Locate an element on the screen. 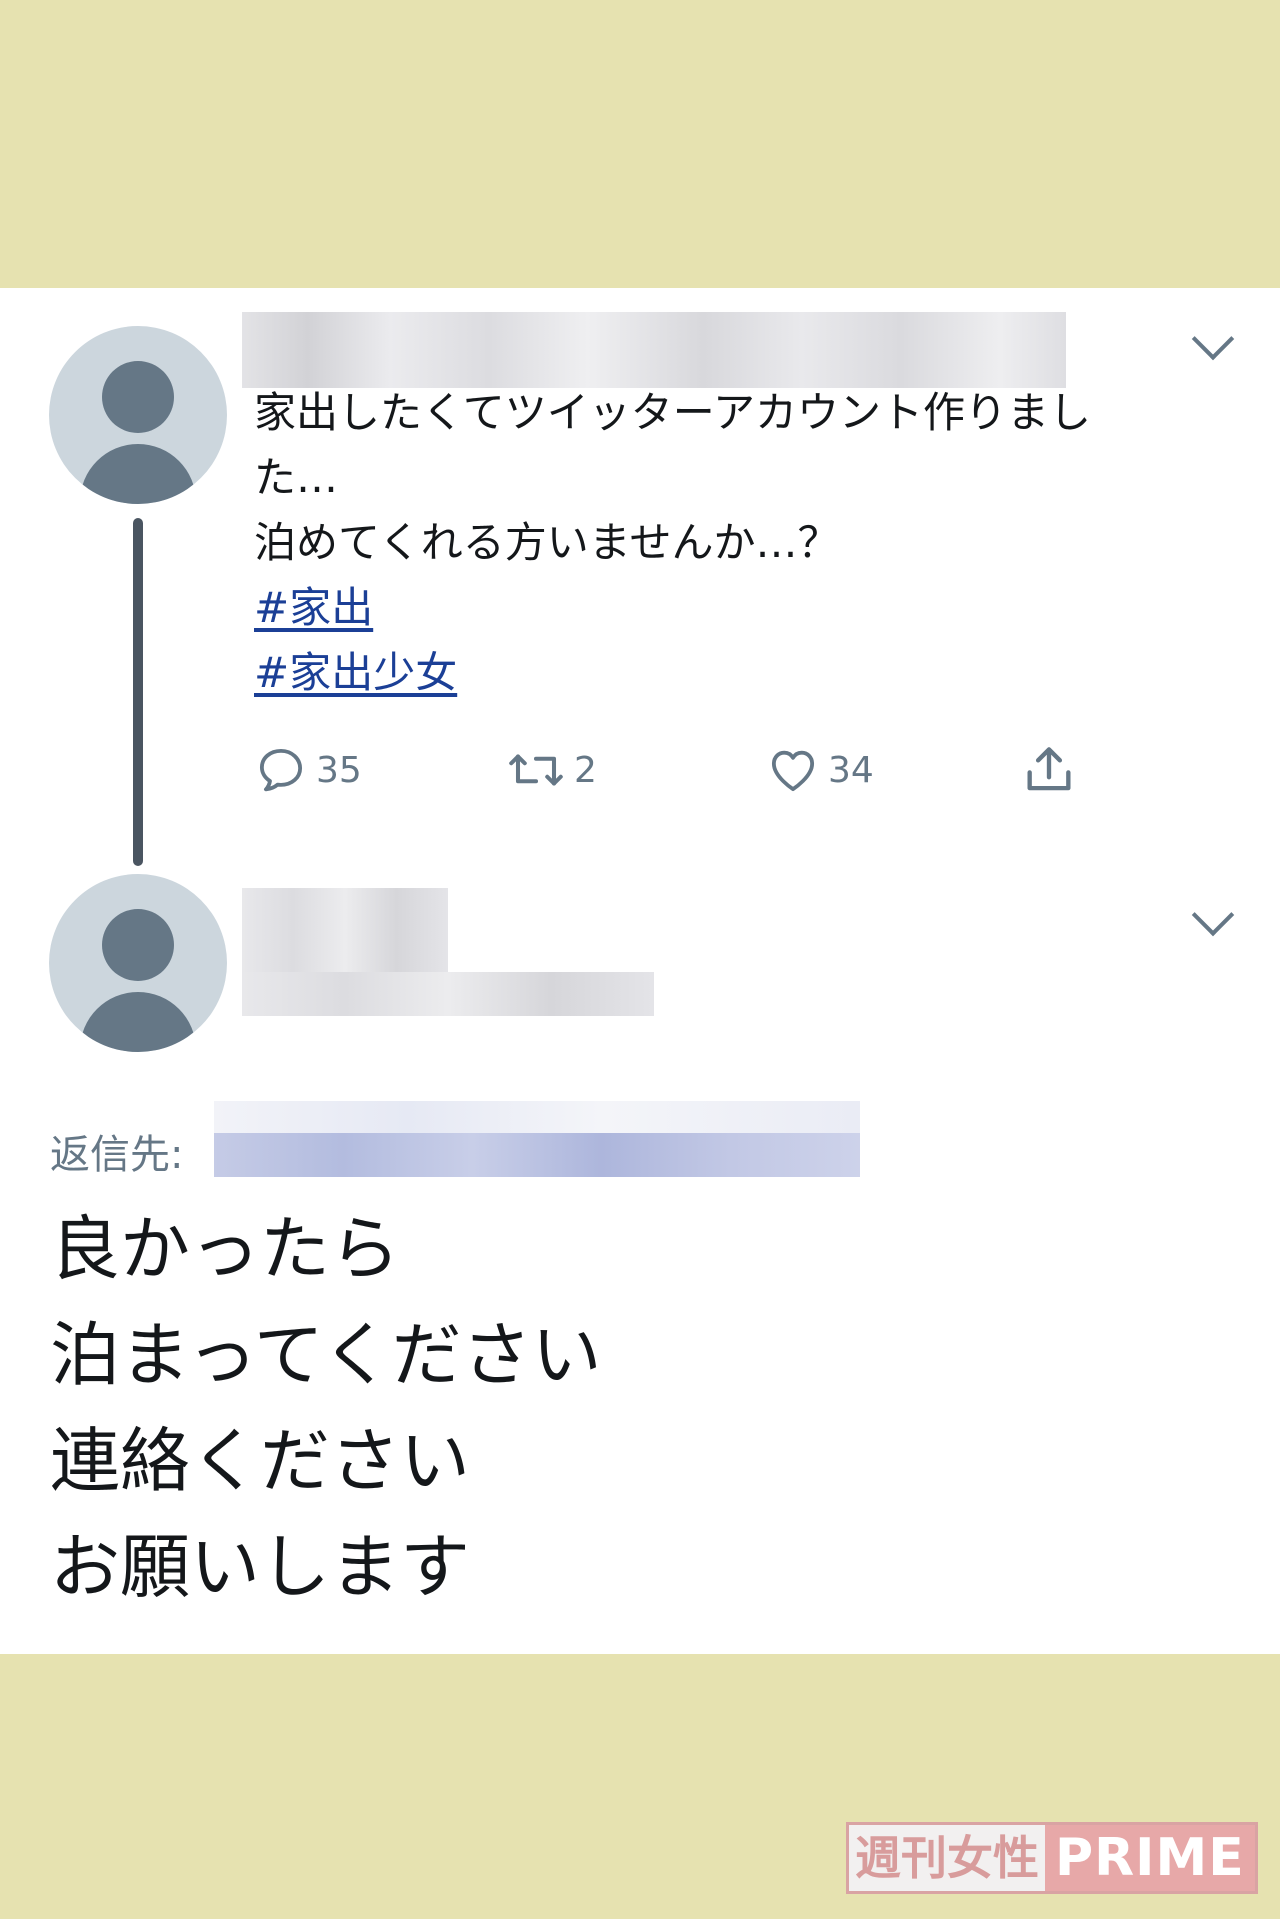 This screenshot has height=1919, width=1280. like-button: 34 is located at coordinates (820, 770).